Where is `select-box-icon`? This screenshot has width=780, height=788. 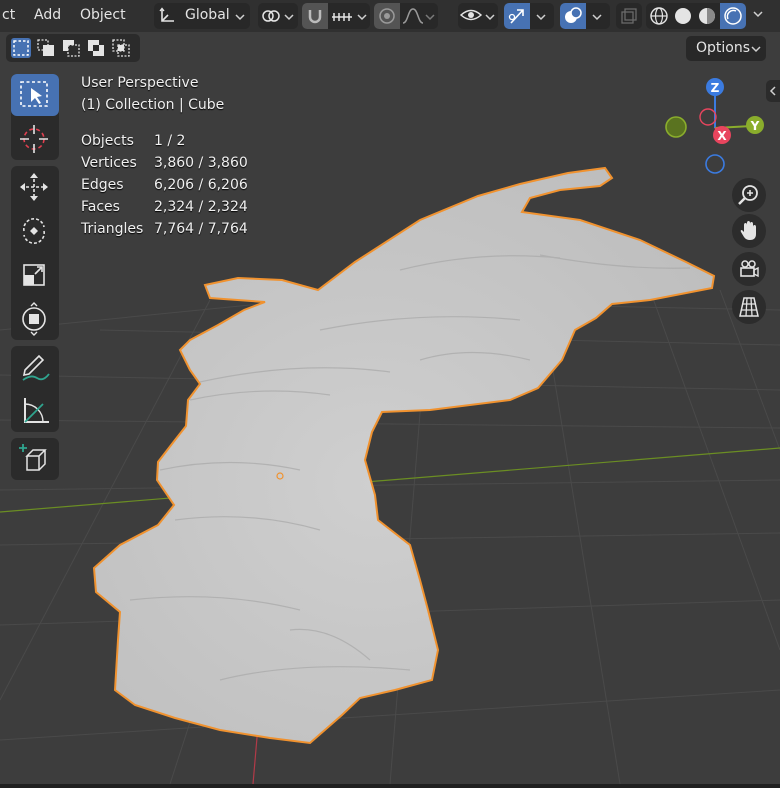 select-box-icon is located at coordinates (34, 94).